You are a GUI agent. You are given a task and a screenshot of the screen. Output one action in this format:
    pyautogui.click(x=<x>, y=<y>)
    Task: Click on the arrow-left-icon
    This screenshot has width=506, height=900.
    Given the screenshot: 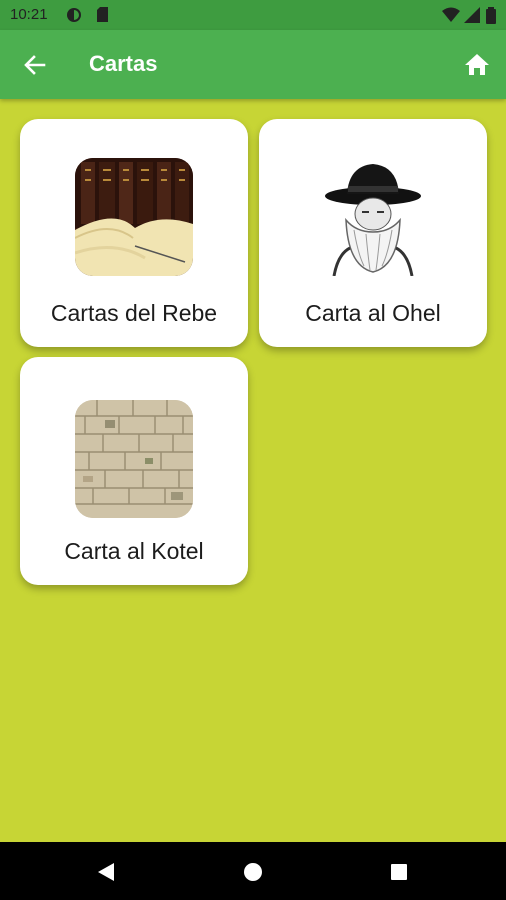 What is the action you would take?
    pyautogui.click(x=35, y=65)
    